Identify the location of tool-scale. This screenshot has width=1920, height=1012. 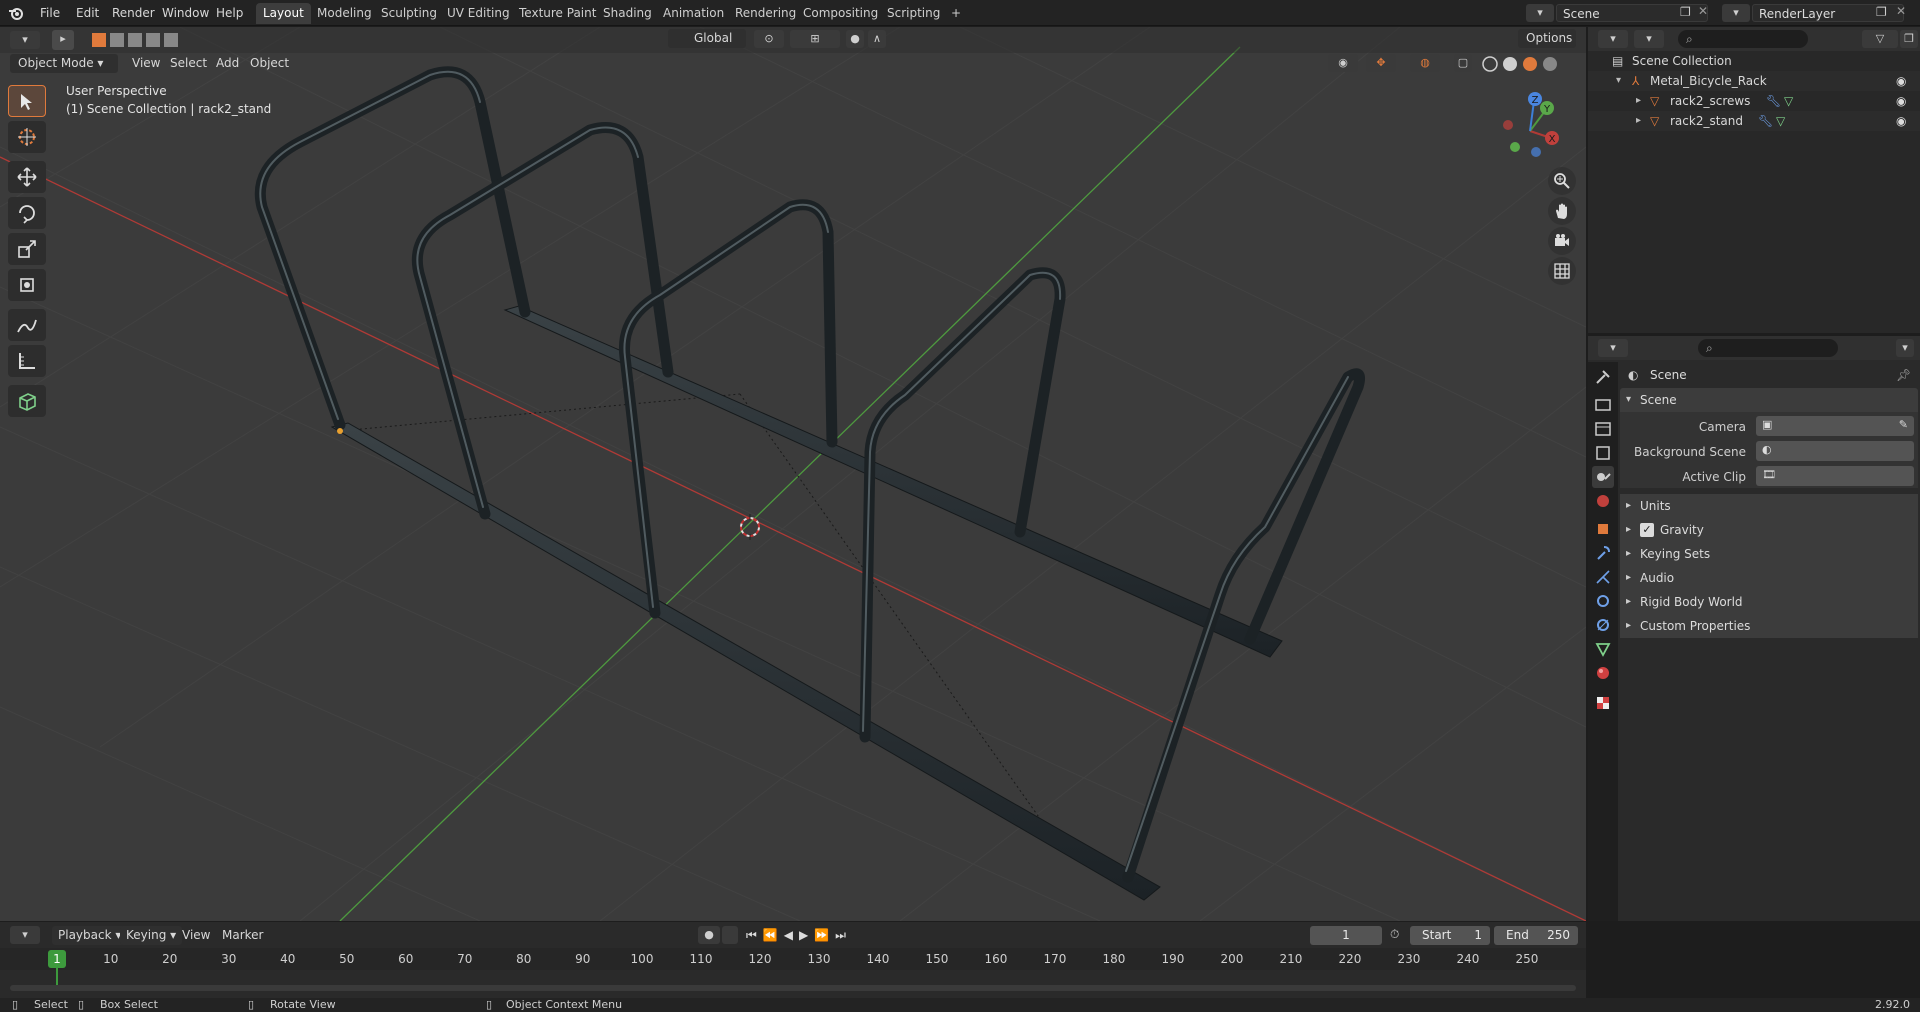
(27, 249).